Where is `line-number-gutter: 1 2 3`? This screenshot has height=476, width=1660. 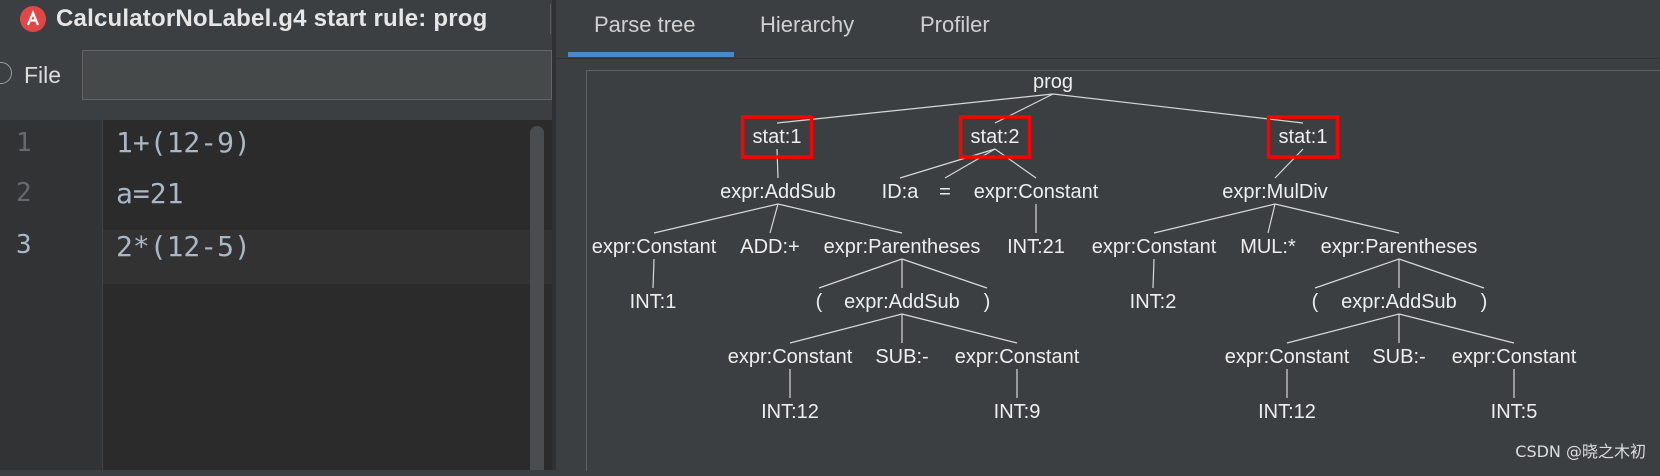 line-number-gutter: 1 2 3 is located at coordinates (51, 295).